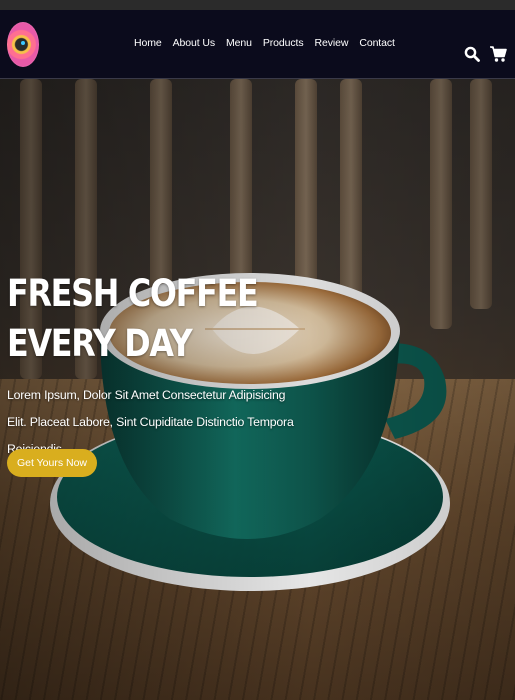 This screenshot has height=700, width=515. Describe the element at coordinates (332, 43) in the screenshot. I see `nav-link-review: Review` at that location.